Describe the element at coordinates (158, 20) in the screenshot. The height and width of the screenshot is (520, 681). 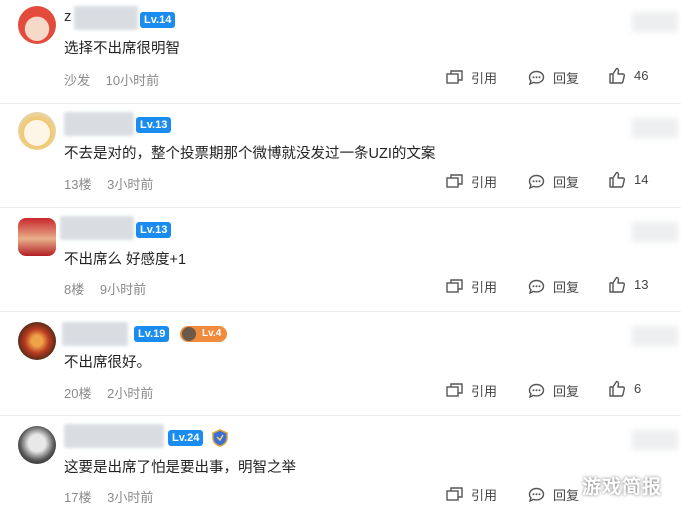
I see `level-badge: Lv.14` at that location.